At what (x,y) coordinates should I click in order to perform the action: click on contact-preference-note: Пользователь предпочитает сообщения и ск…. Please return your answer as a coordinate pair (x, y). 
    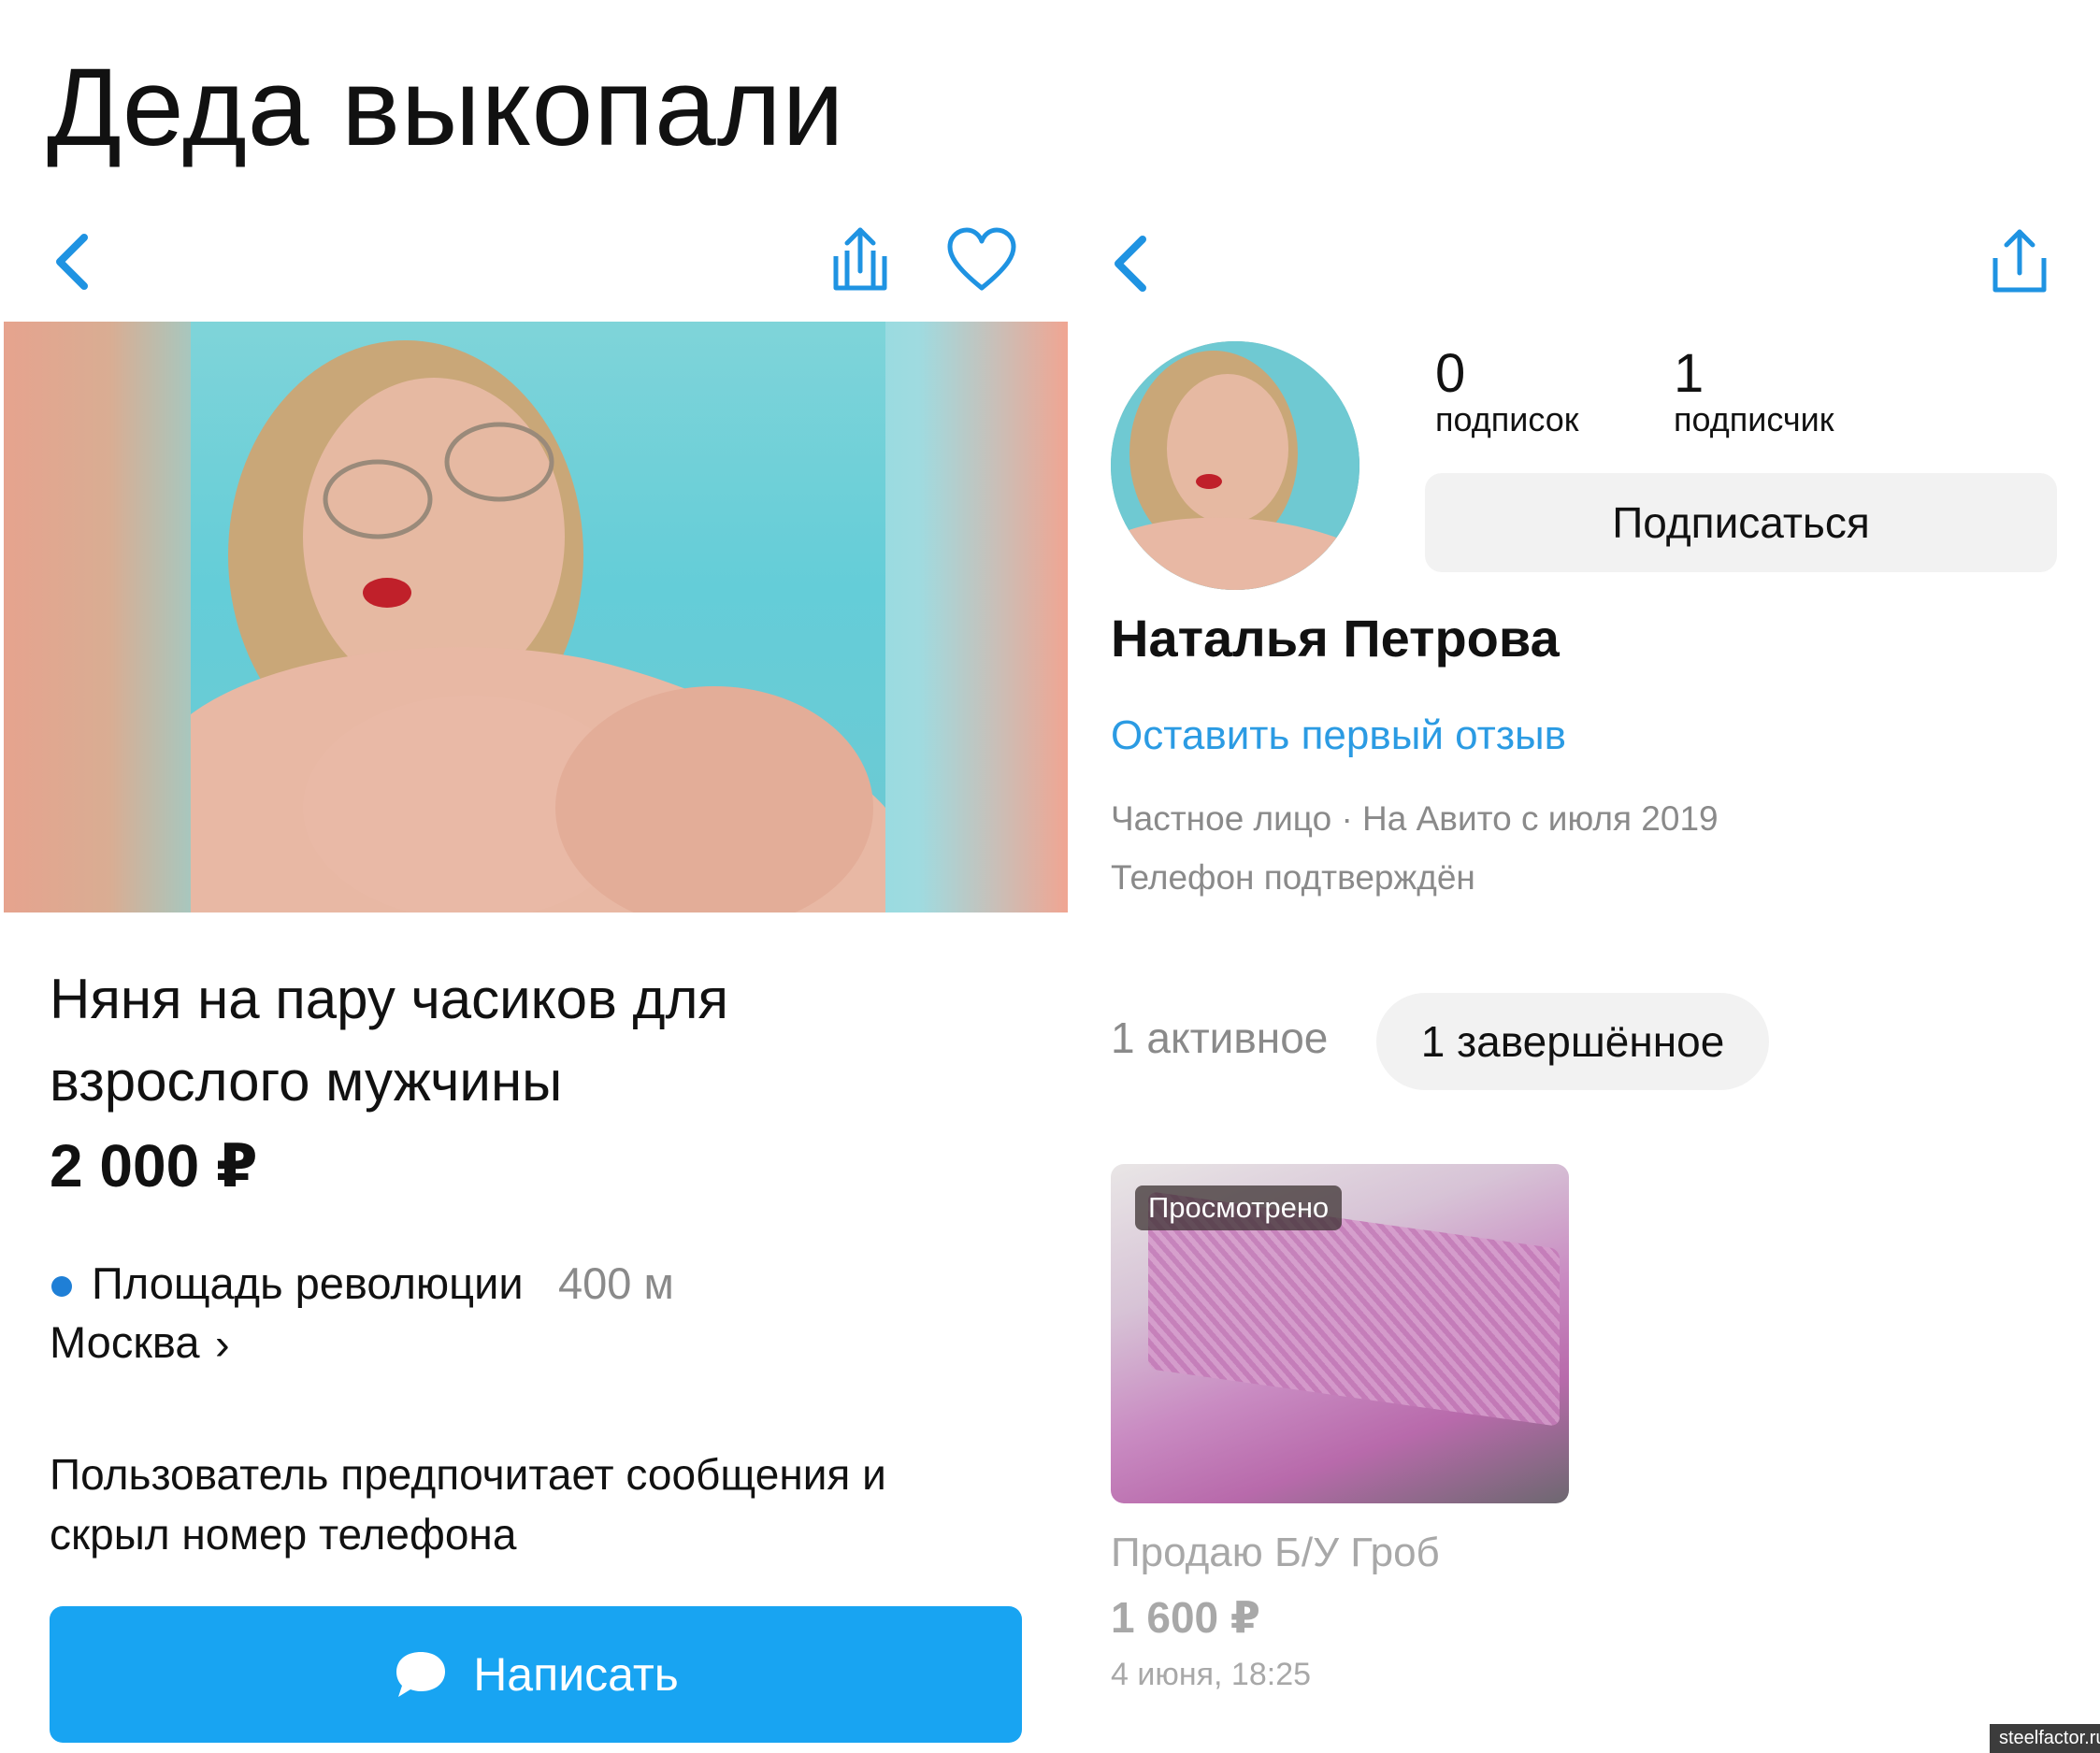
    Looking at the image, I should click on (468, 1504).